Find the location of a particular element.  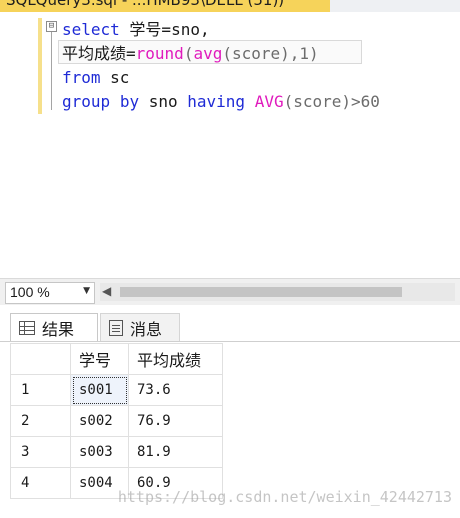

code-token: by is located at coordinates (129, 101).